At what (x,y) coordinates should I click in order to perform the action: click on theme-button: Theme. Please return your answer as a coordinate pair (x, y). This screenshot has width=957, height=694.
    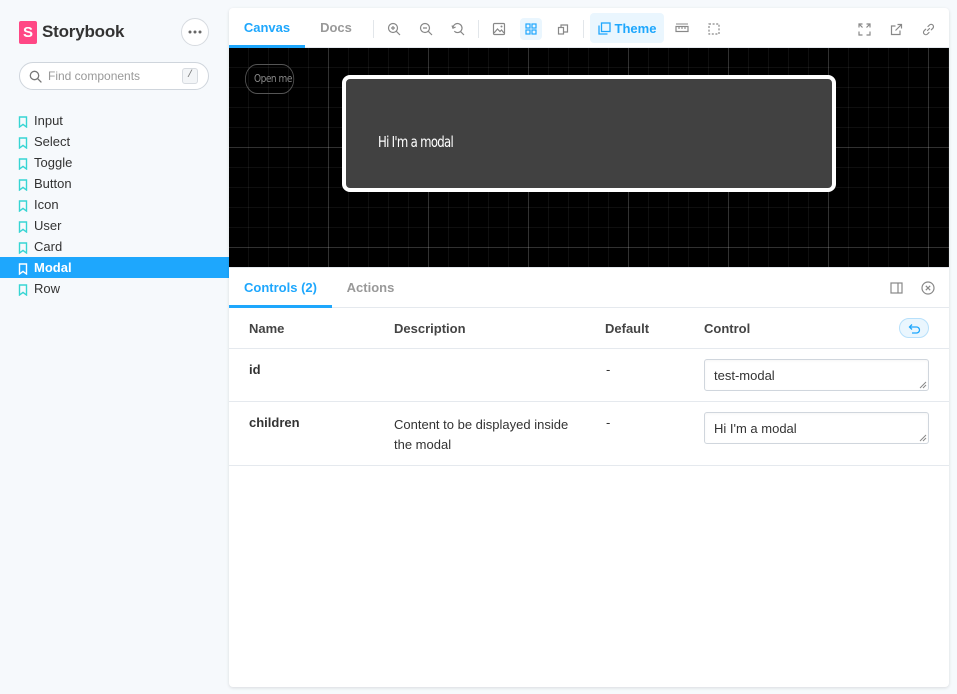
    Looking at the image, I should click on (627, 28).